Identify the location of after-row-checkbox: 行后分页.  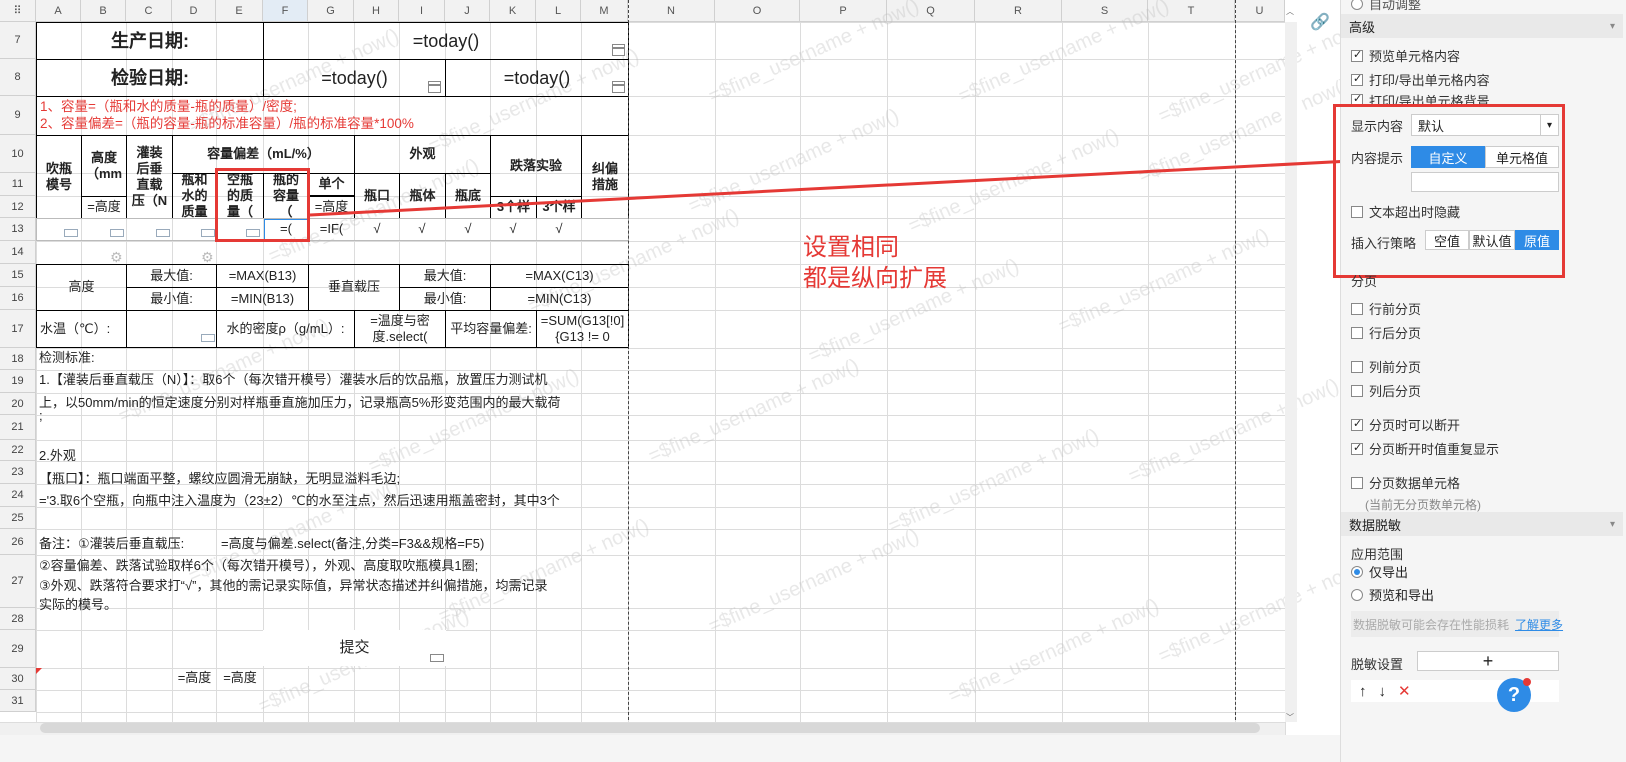
(1386, 332).